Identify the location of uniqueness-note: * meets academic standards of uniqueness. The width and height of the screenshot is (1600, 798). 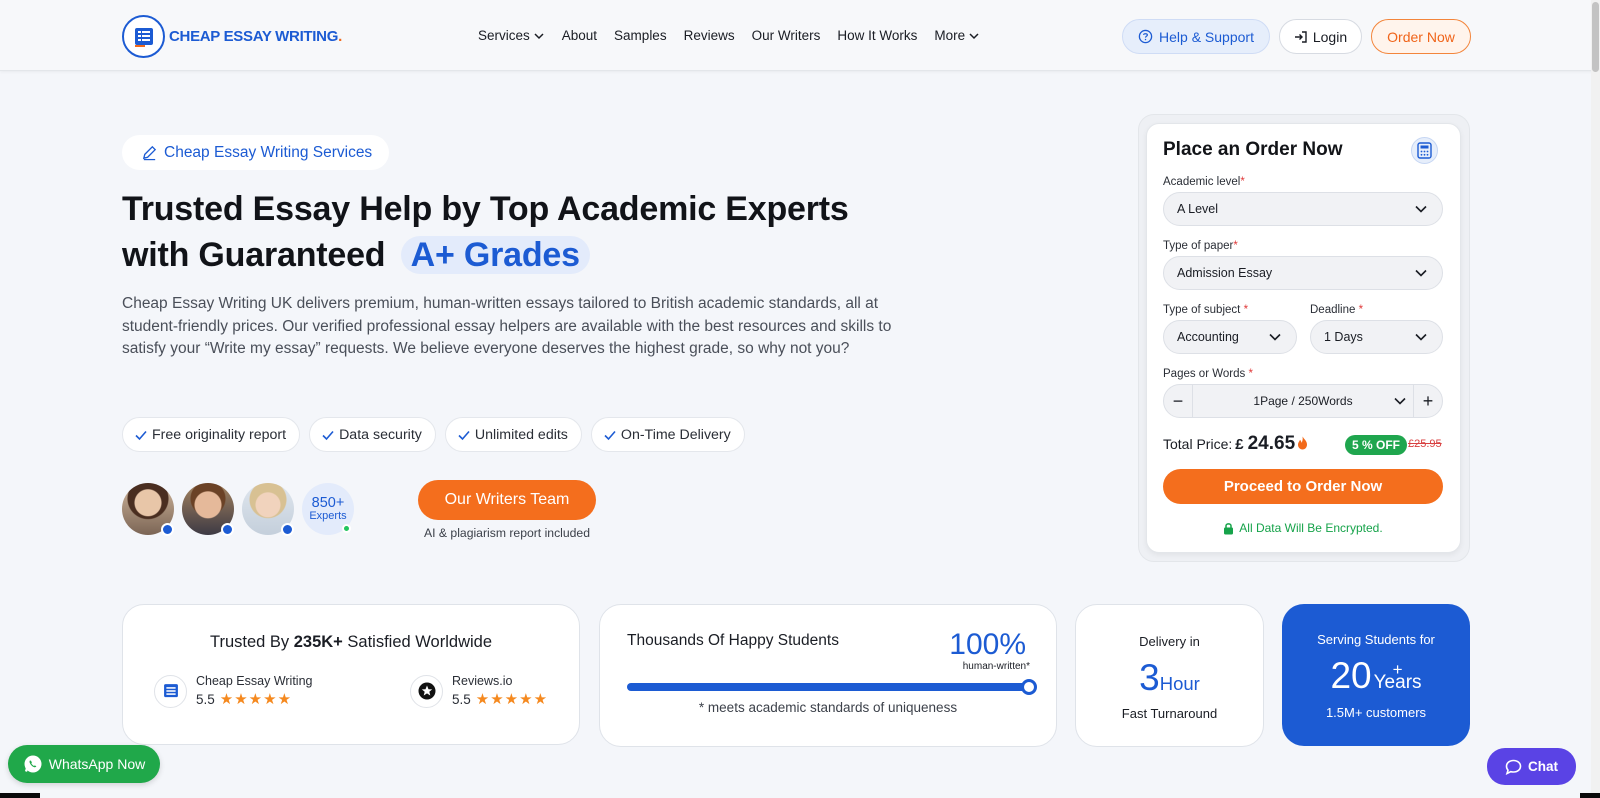
(828, 707).